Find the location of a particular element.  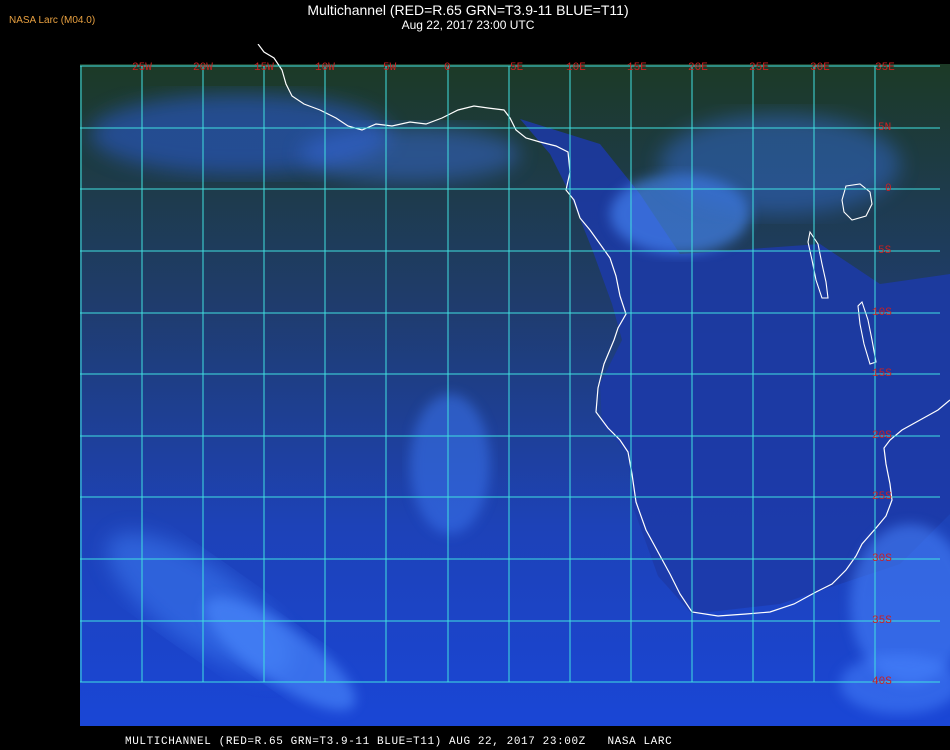

lon-label: 25E is located at coordinates (759, 68).